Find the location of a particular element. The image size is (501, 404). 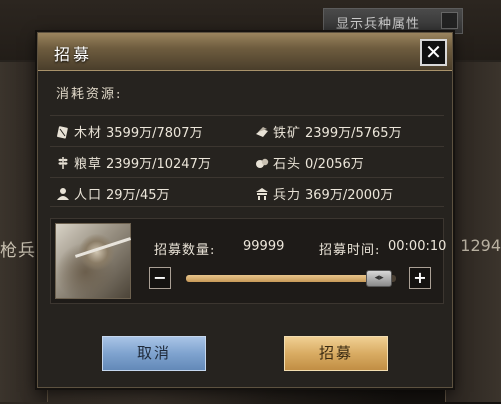

show-unit-attributes-checkbox is located at coordinates (449, 20).